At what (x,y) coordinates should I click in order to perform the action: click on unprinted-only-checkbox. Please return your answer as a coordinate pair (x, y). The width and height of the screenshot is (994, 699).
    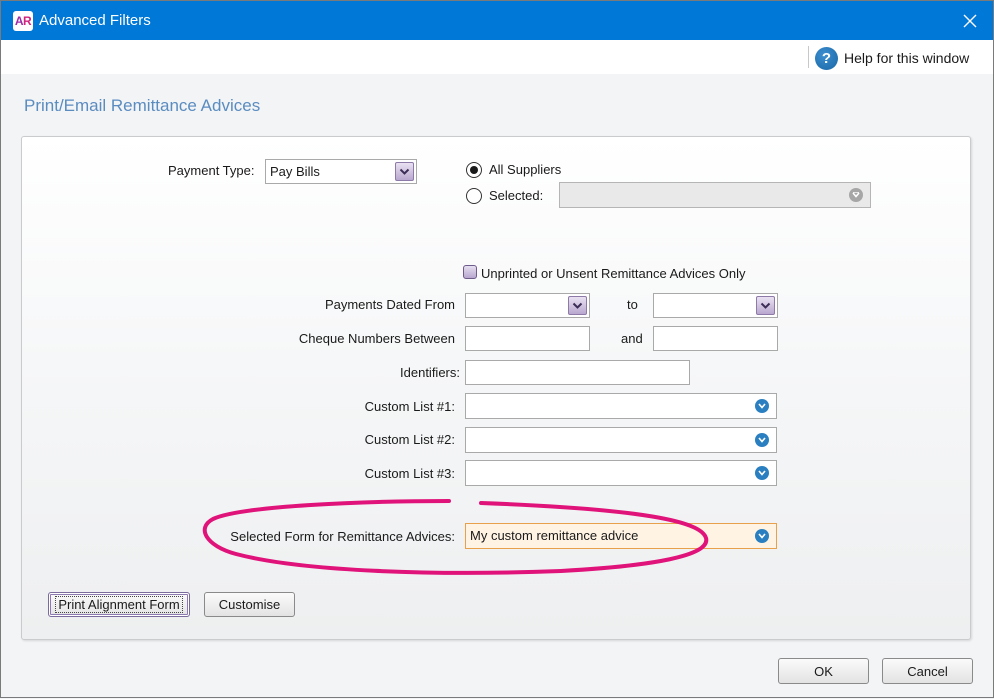
    Looking at the image, I should click on (470, 272).